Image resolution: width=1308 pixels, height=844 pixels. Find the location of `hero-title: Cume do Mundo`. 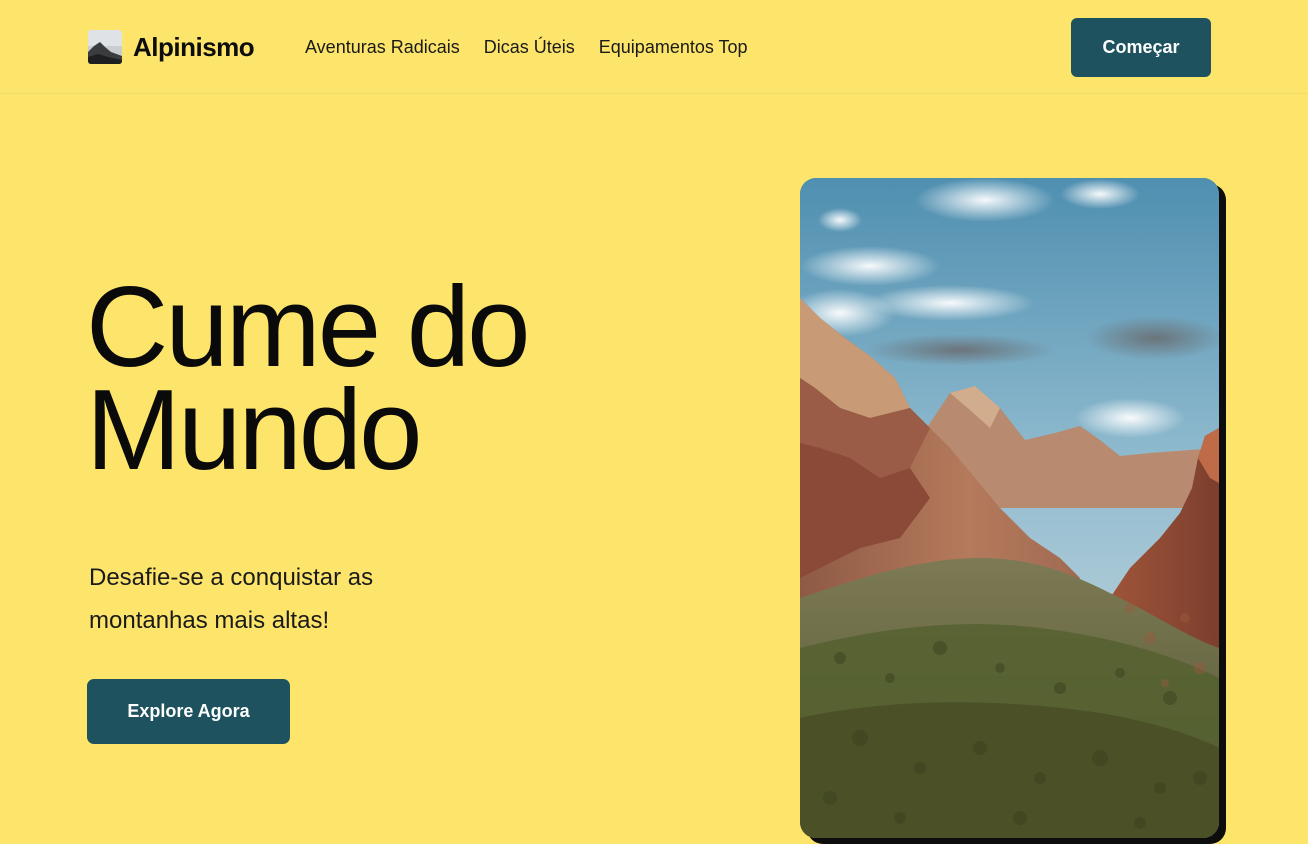

hero-title: Cume do Mundo is located at coordinates (308, 379).